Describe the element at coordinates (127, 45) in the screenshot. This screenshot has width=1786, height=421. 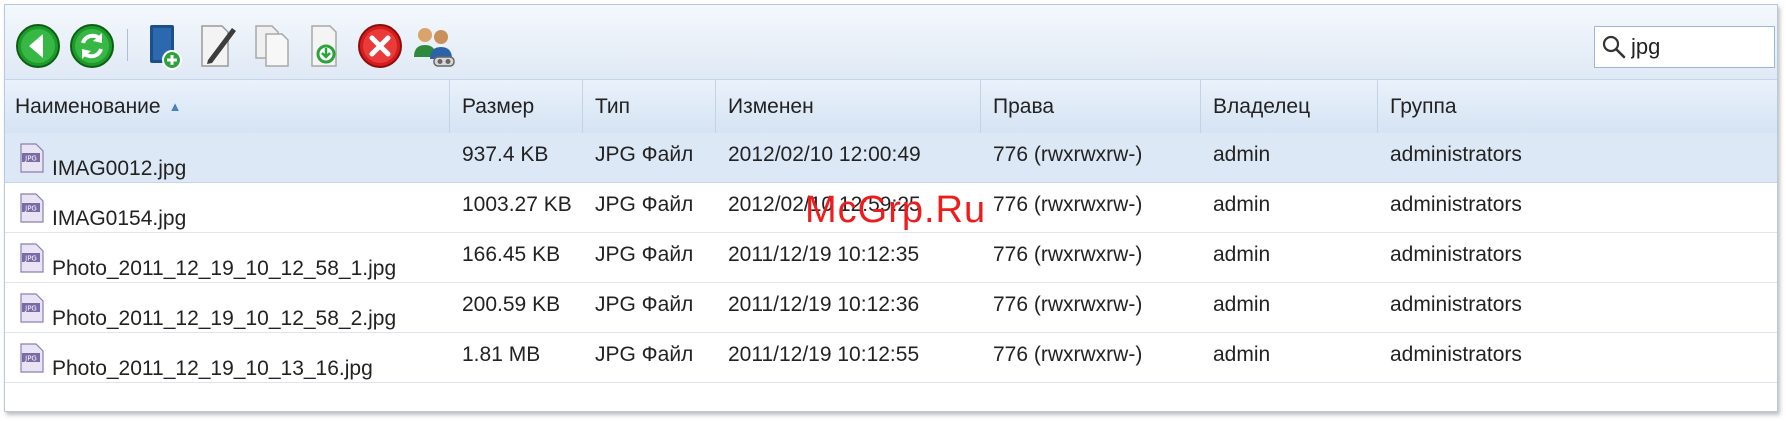
I see `toolbar-separator` at that location.